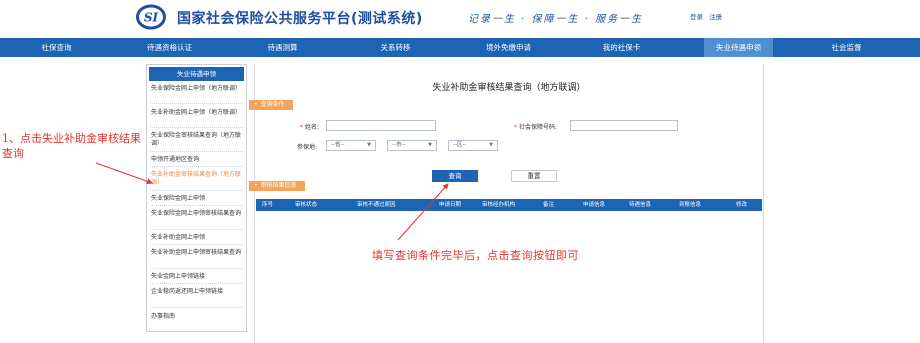 The width and height of the screenshot is (920, 343). What do you see at coordinates (475, 255) in the screenshot?
I see `annotation-bottom-note: 填写查询条件完毕后，点击查询按钮即可` at bounding box center [475, 255].